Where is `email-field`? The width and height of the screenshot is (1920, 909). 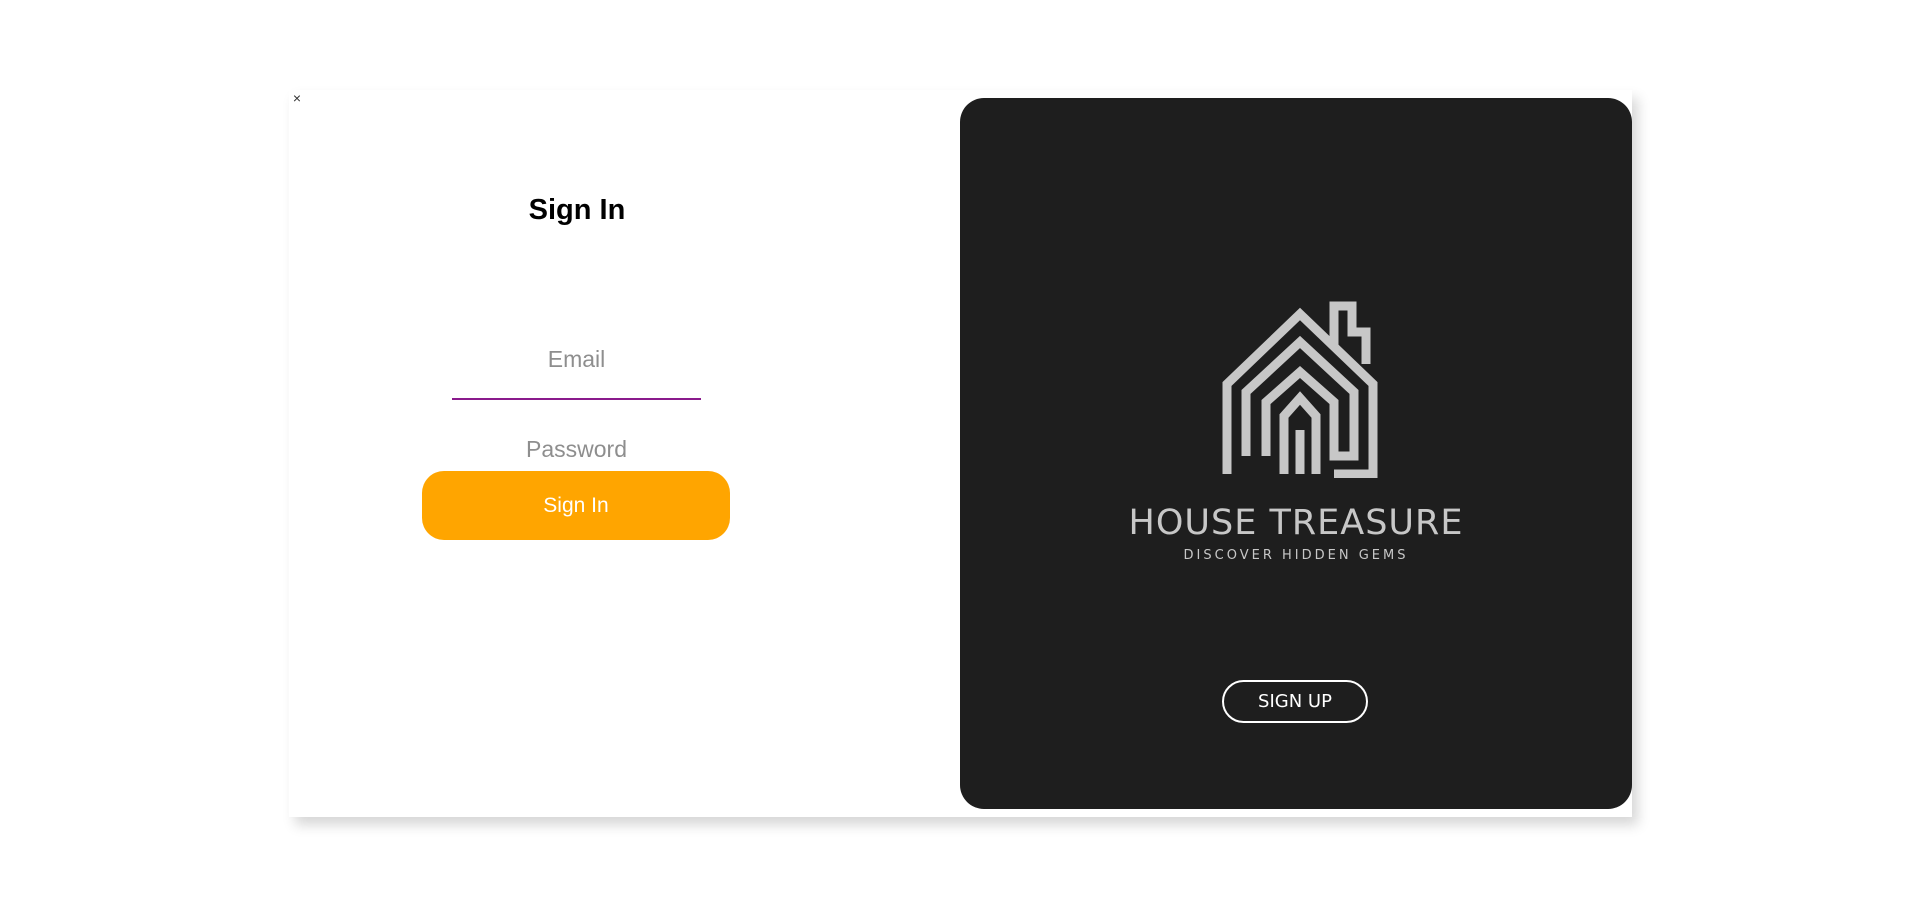 email-field is located at coordinates (576, 374).